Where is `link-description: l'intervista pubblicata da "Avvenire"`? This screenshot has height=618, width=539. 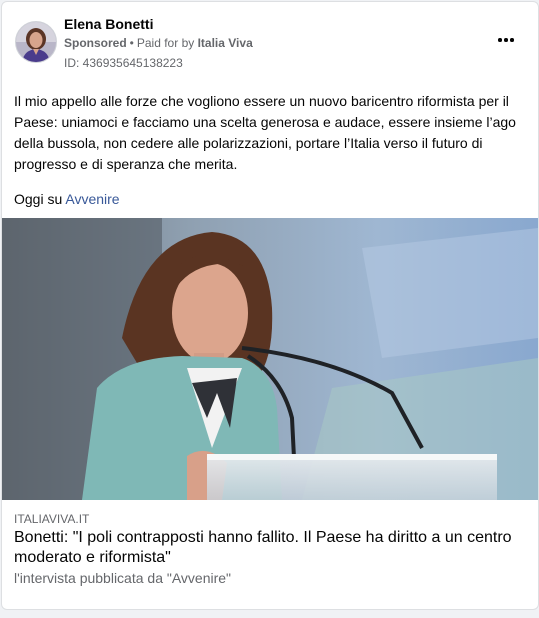 link-description: l'intervista pubblicata da "Avvenire" is located at coordinates (123, 578).